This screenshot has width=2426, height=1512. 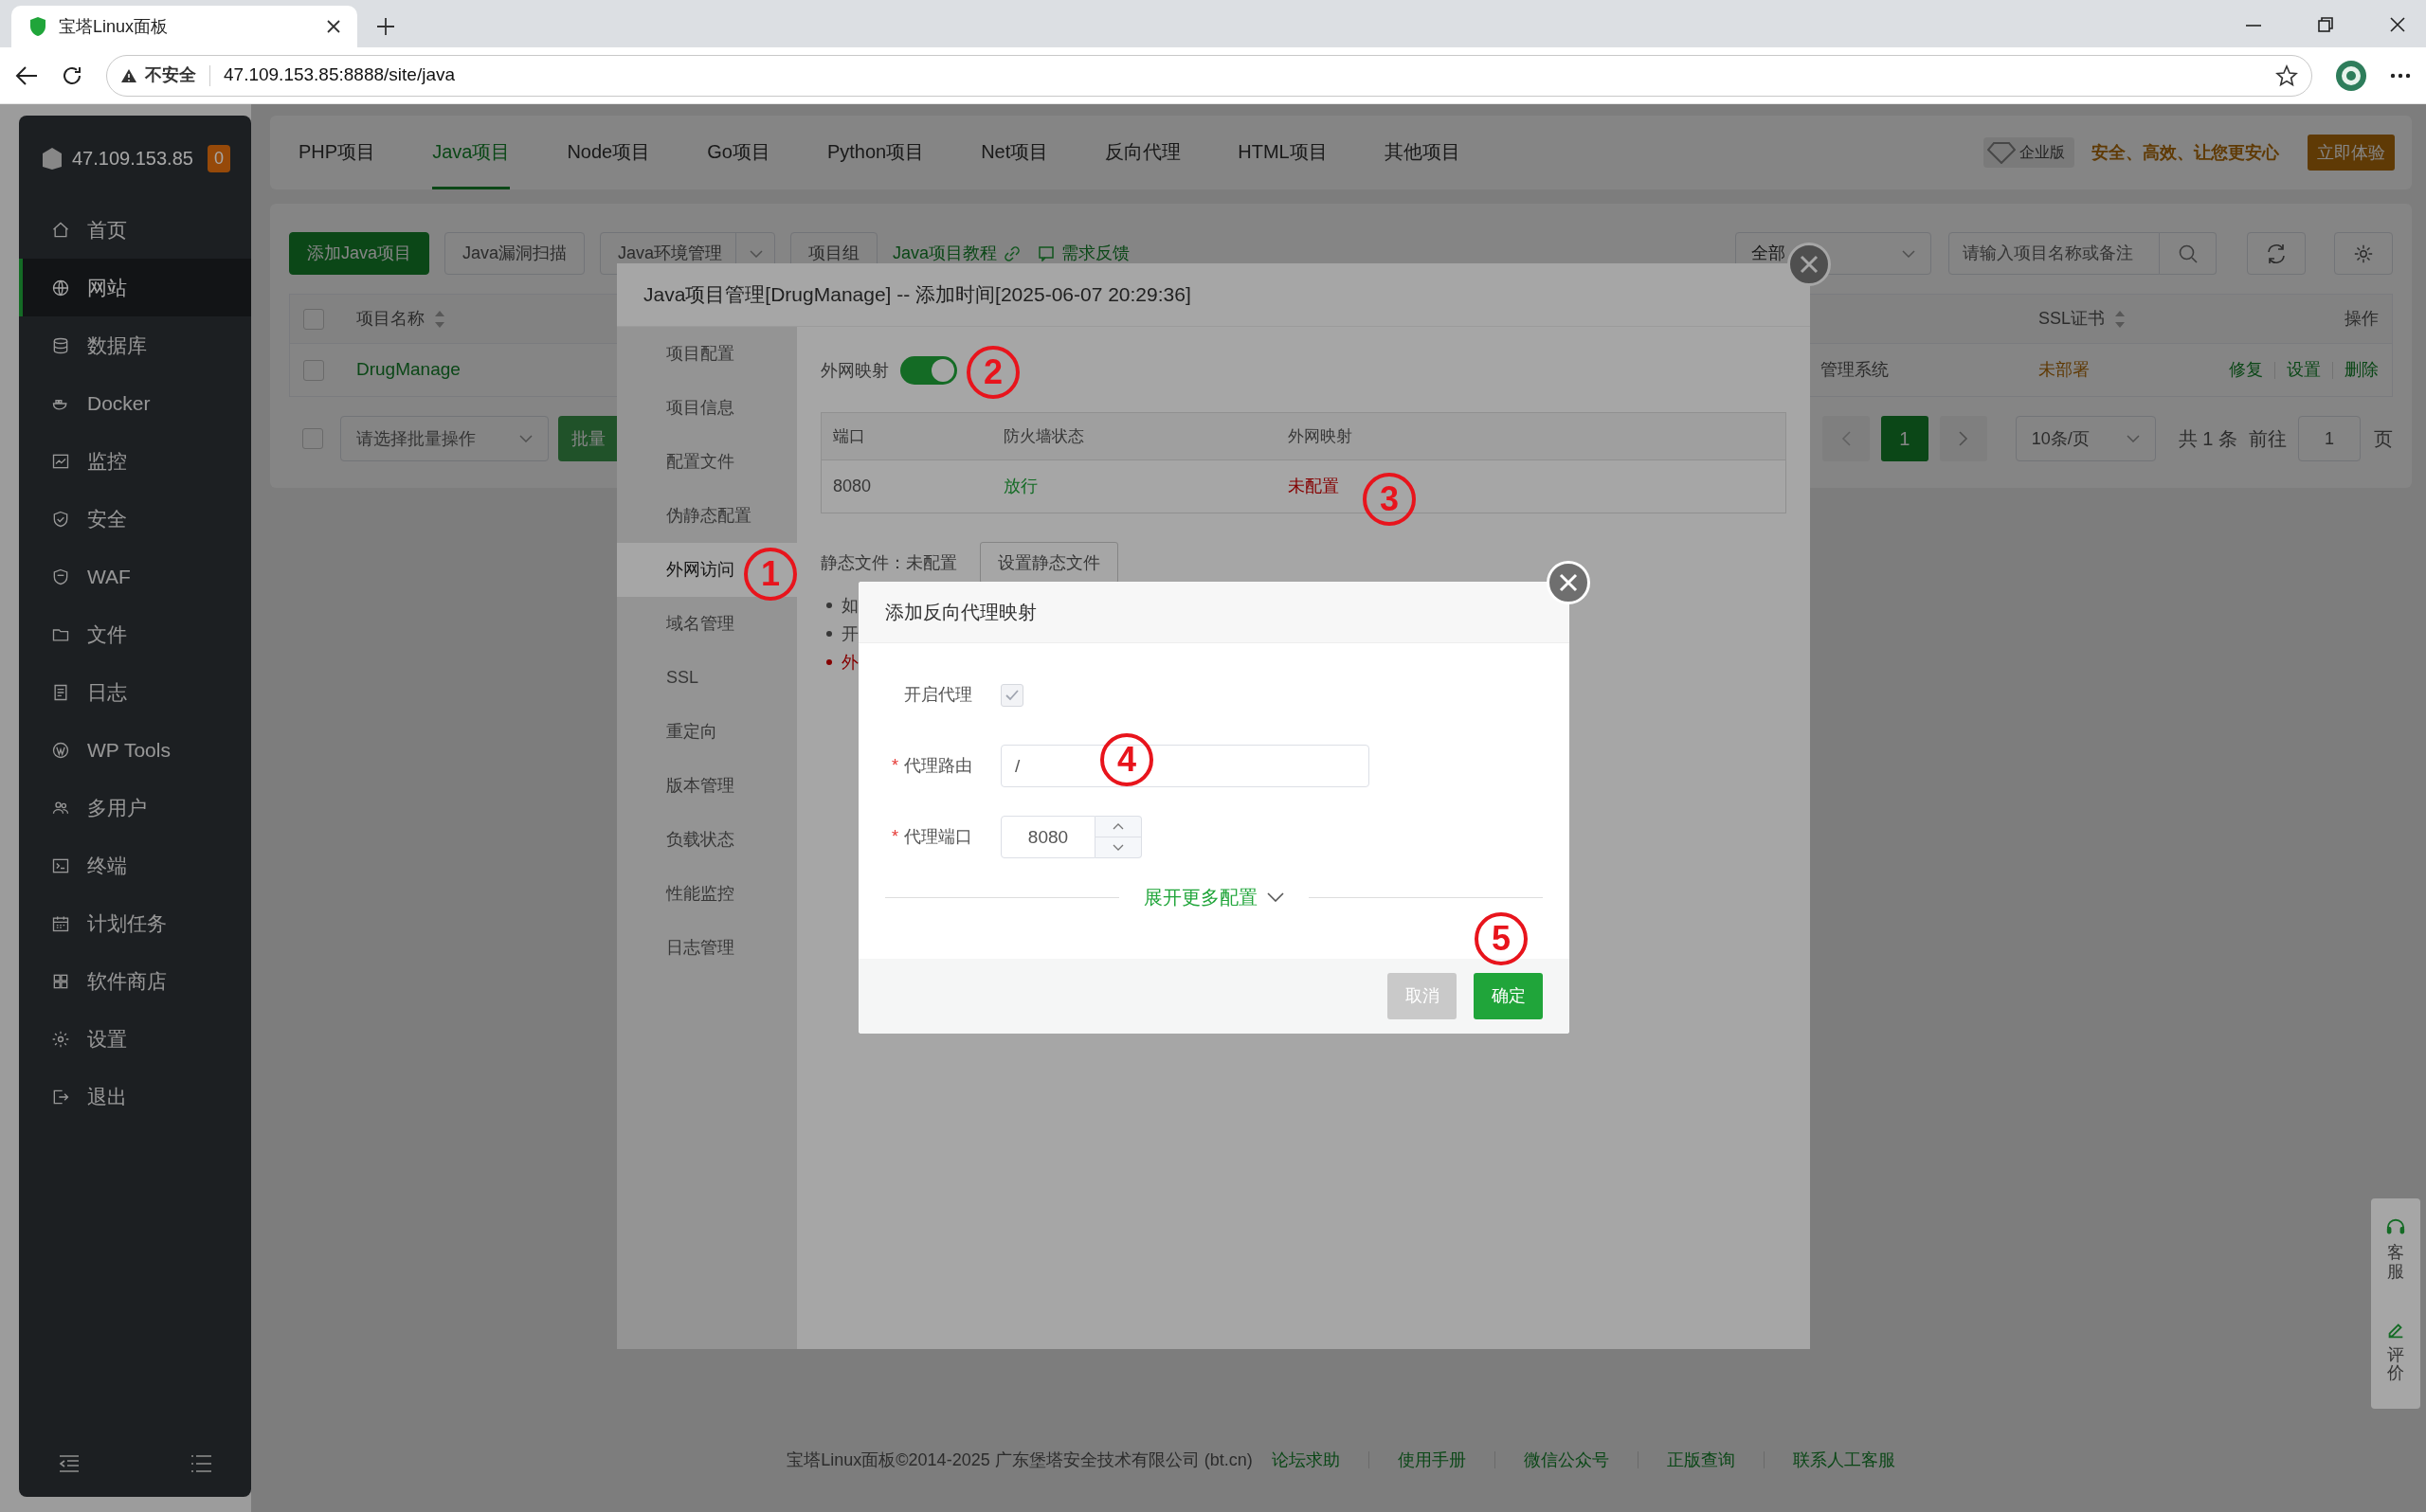 What do you see at coordinates (60, 1039) in the screenshot?
I see `settings-icon` at bounding box center [60, 1039].